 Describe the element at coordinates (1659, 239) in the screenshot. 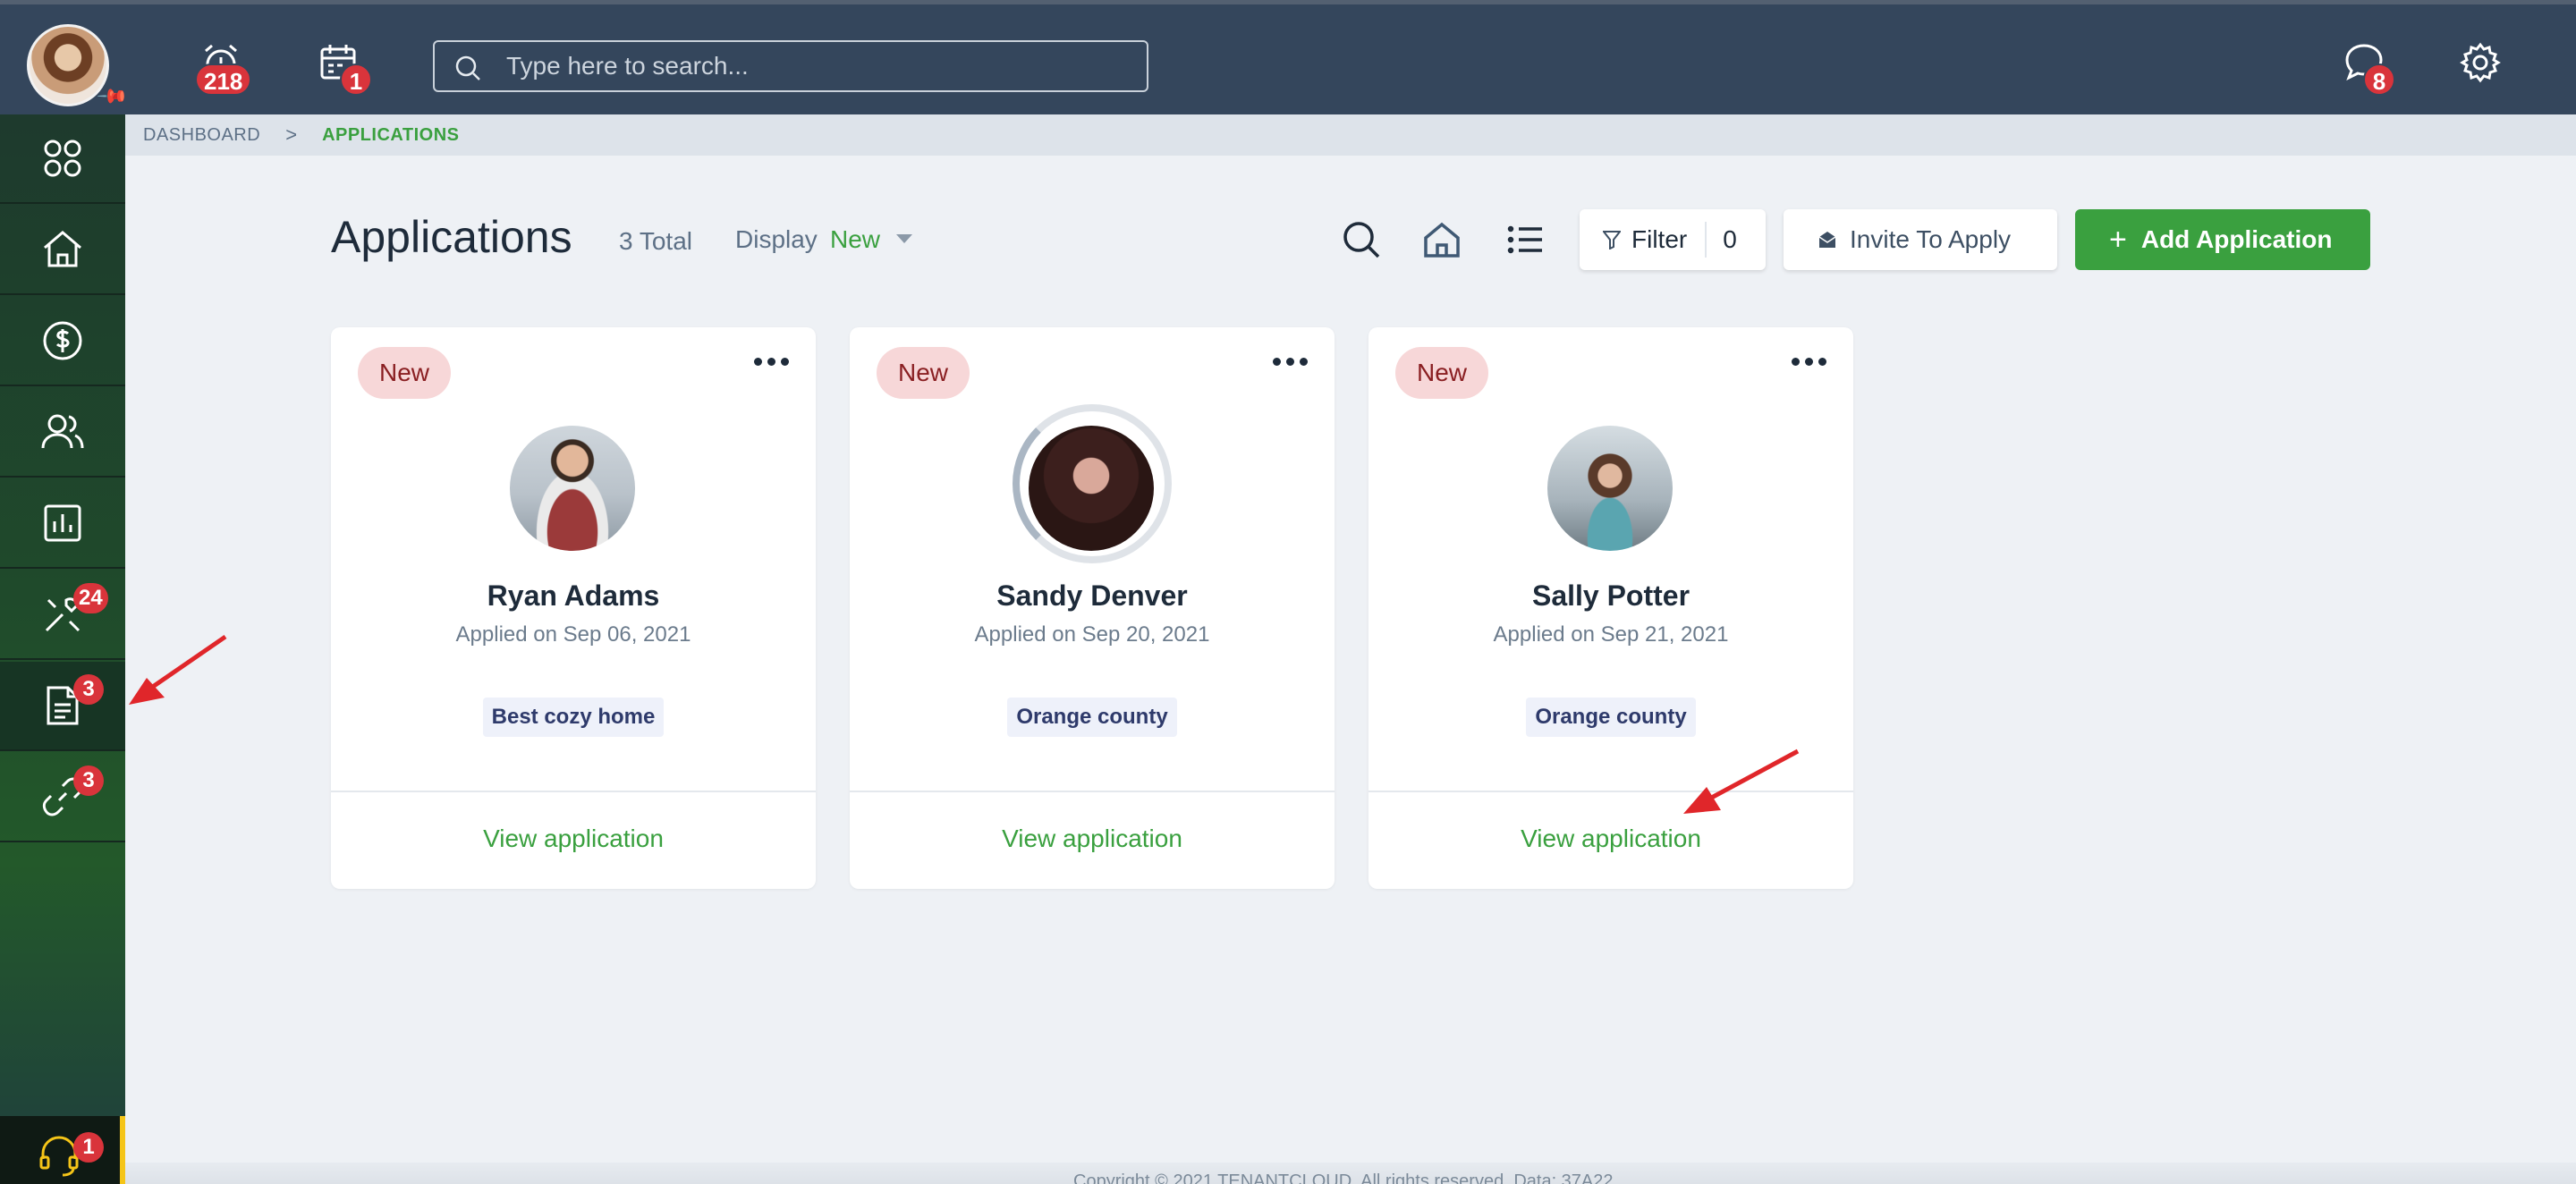

I see `filter-label: Filter` at that location.